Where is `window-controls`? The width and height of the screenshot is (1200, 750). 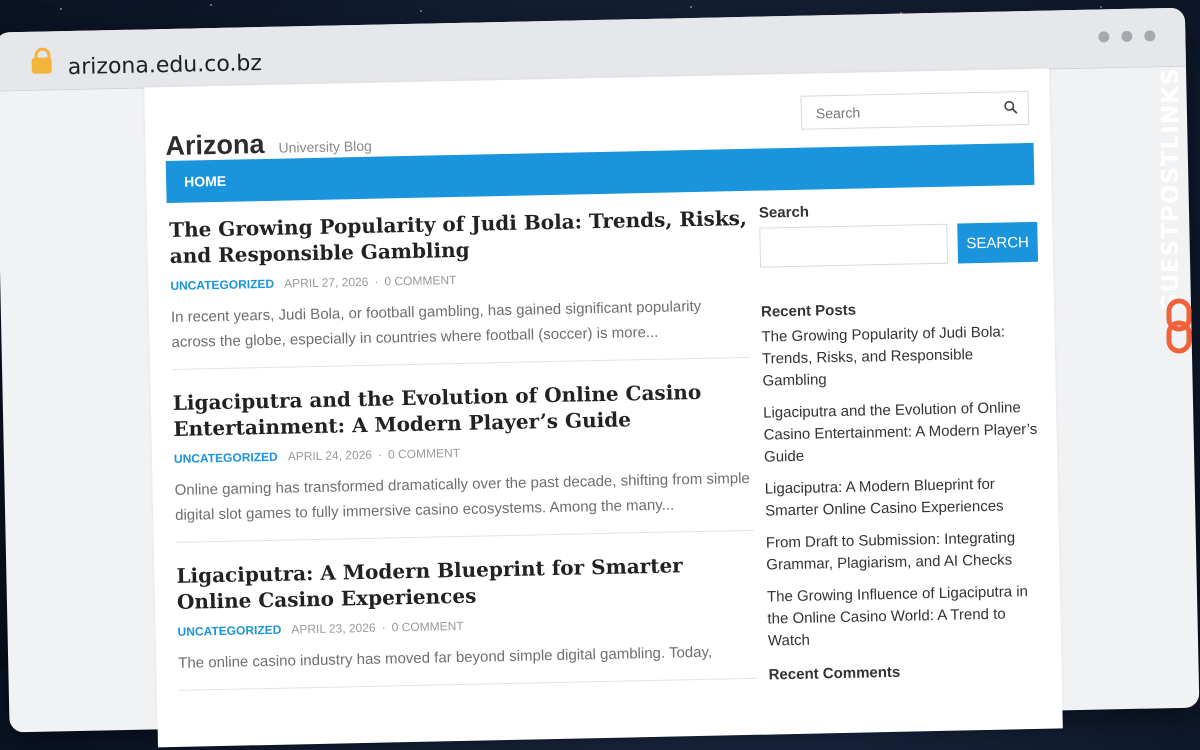 window-controls is located at coordinates (1127, 36).